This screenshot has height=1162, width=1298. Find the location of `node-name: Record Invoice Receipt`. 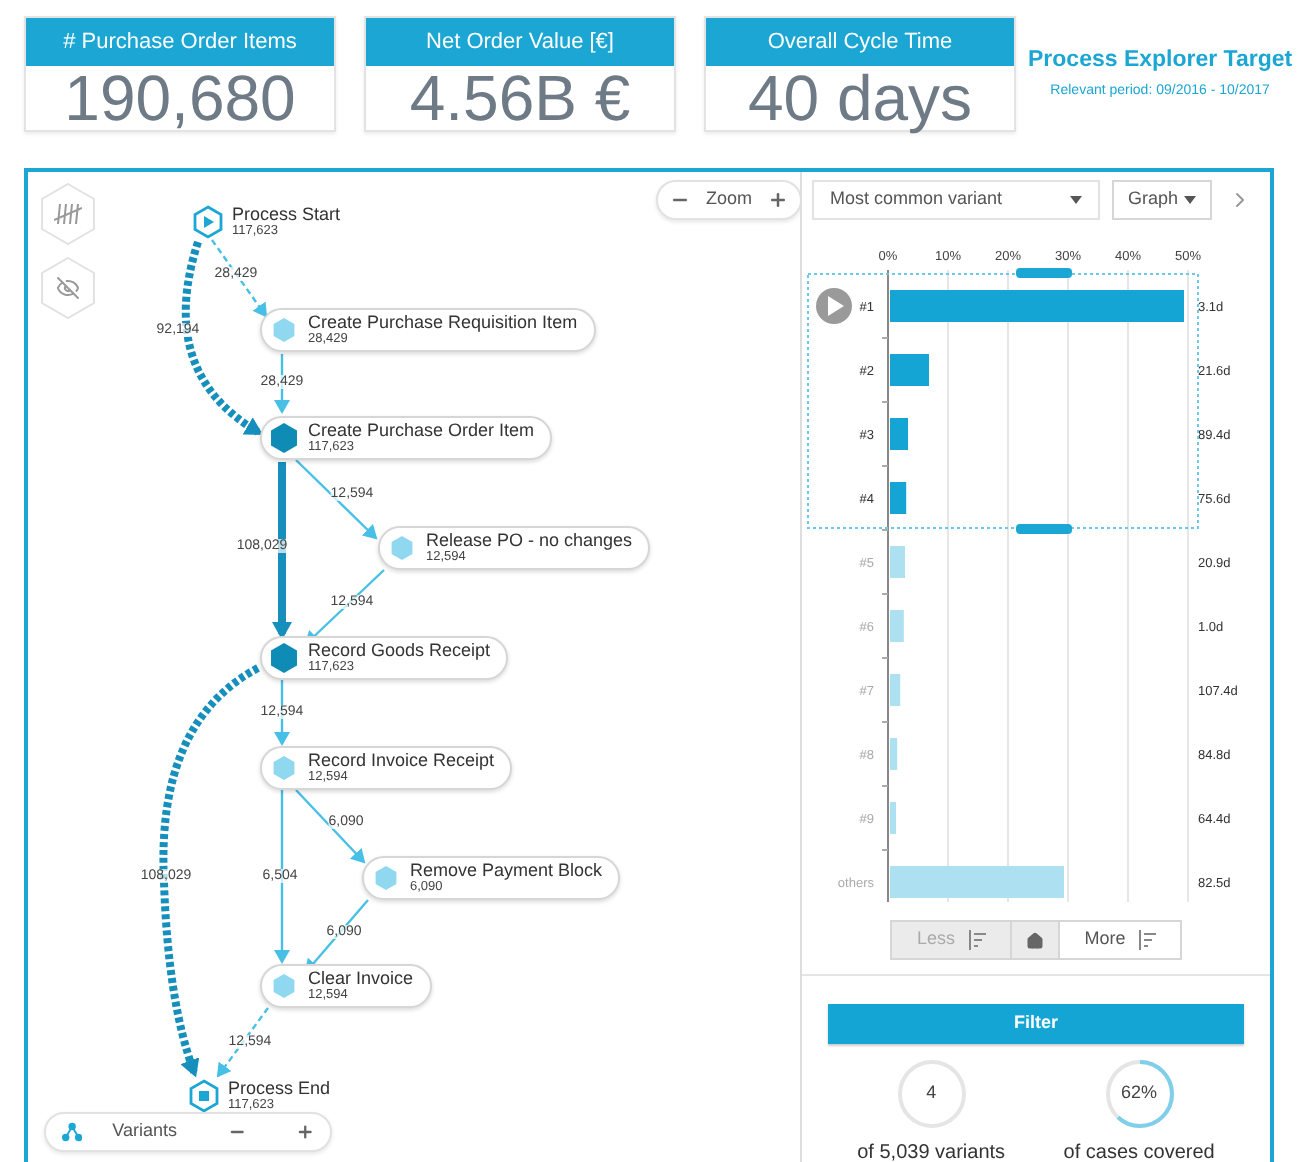

node-name: Record Invoice Receipt is located at coordinates (401, 760).